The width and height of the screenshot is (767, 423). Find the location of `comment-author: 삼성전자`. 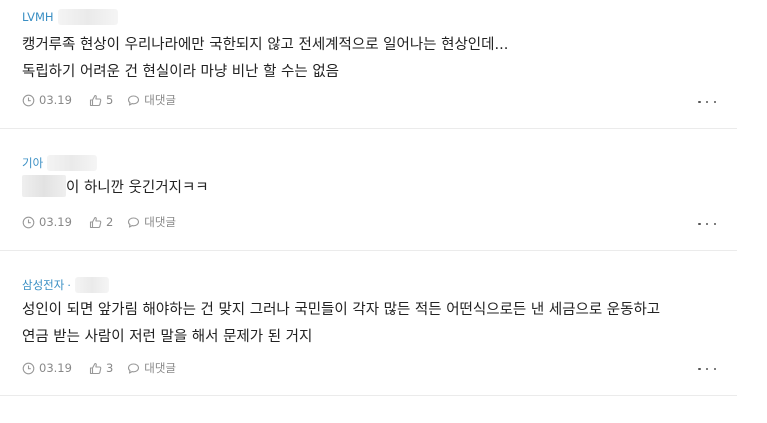

comment-author: 삼성전자 is located at coordinates (43, 285).